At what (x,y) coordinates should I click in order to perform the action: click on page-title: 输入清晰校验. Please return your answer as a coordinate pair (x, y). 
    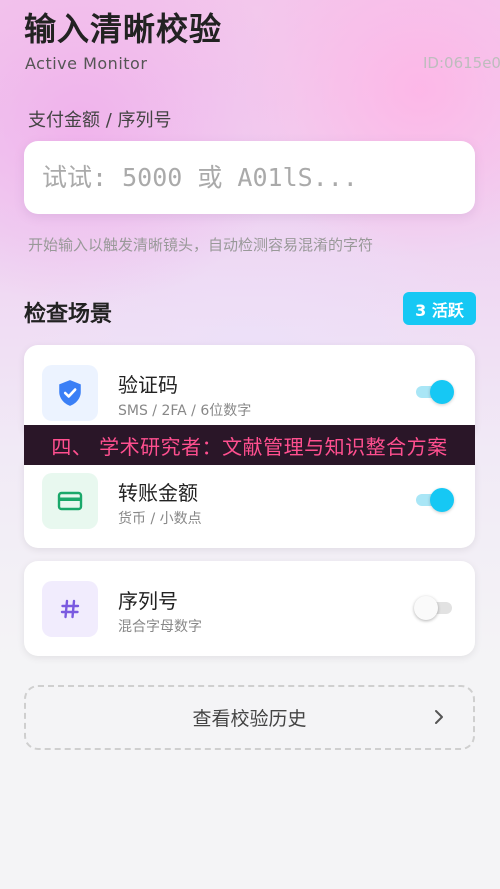
    Looking at the image, I should click on (123, 29).